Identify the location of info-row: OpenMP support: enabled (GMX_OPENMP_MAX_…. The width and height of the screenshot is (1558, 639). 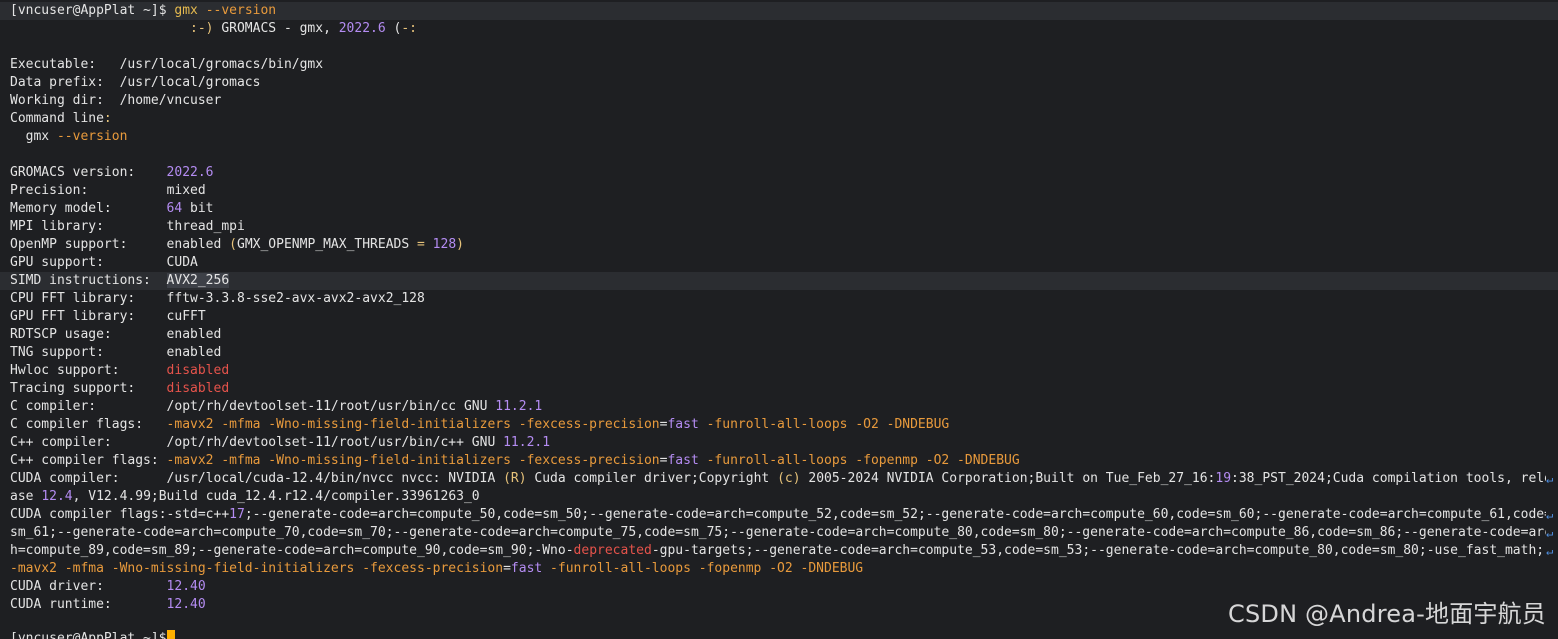
(778, 245).